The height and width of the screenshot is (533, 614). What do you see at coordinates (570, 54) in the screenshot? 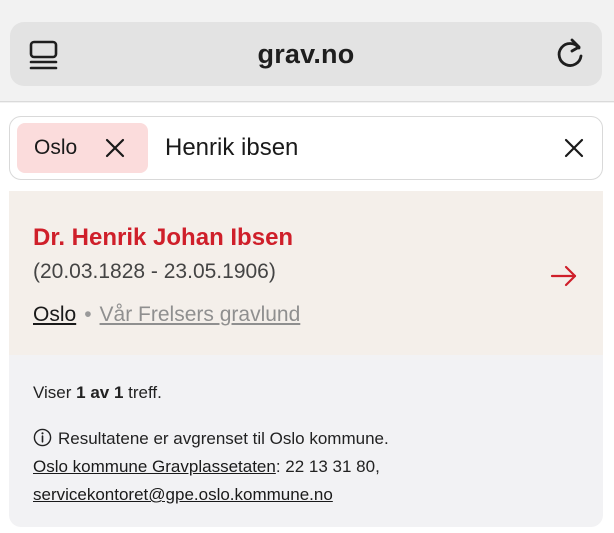
I see `reload-icon` at bounding box center [570, 54].